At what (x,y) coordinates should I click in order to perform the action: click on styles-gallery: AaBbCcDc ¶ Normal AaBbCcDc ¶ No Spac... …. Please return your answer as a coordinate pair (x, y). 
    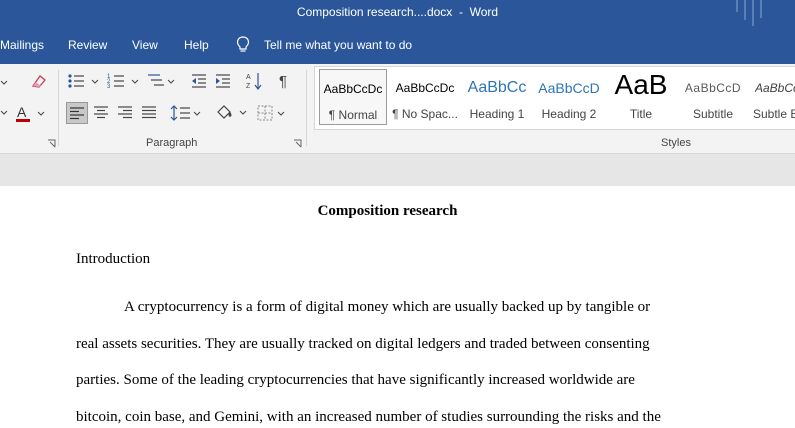
    Looking at the image, I should click on (554, 98).